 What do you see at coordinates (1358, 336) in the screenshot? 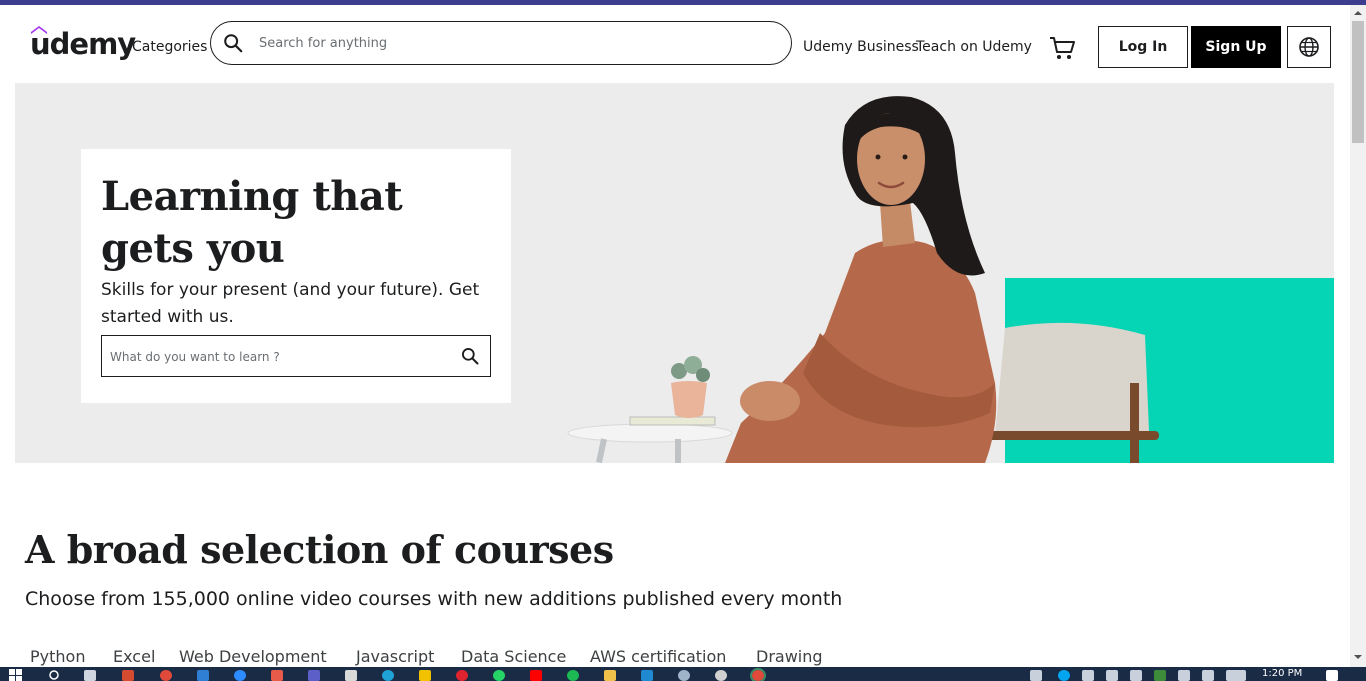
I see `page-scrollbar` at bounding box center [1358, 336].